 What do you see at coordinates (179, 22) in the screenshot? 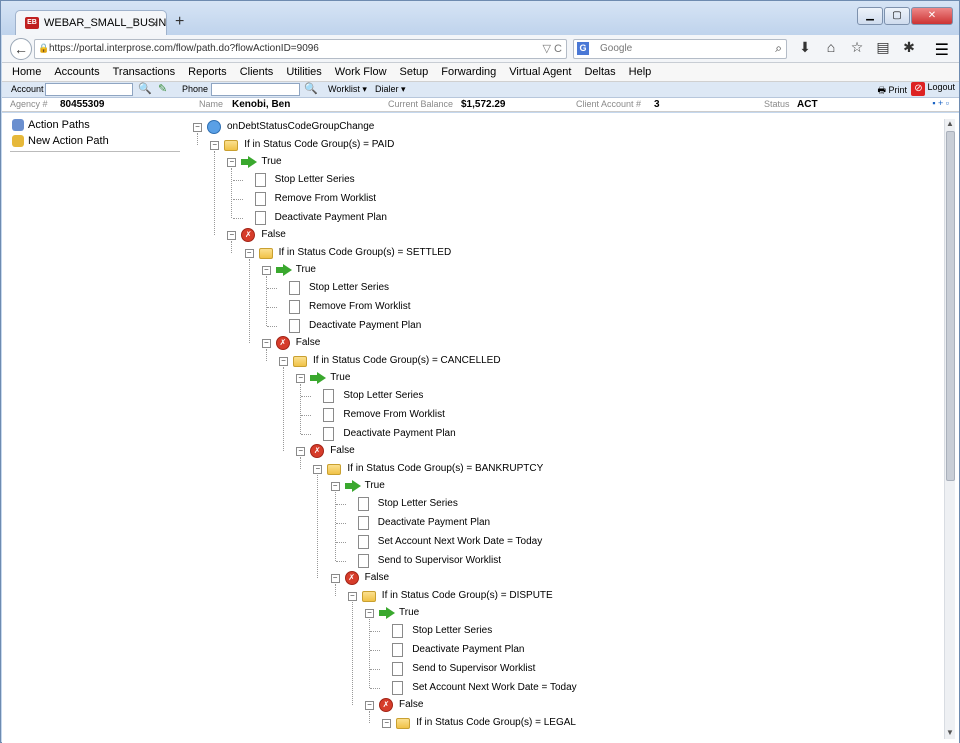
I see `new-tab-button: +` at bounding box center [179, 22].